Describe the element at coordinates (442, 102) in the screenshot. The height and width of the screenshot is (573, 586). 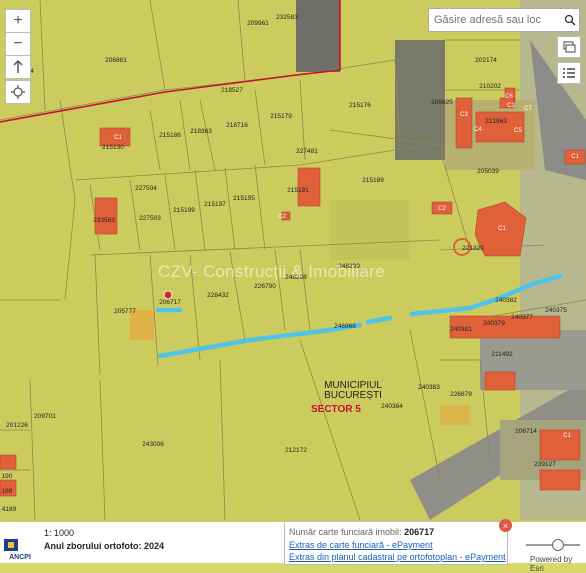
I see `map-label: 209625` at that location.